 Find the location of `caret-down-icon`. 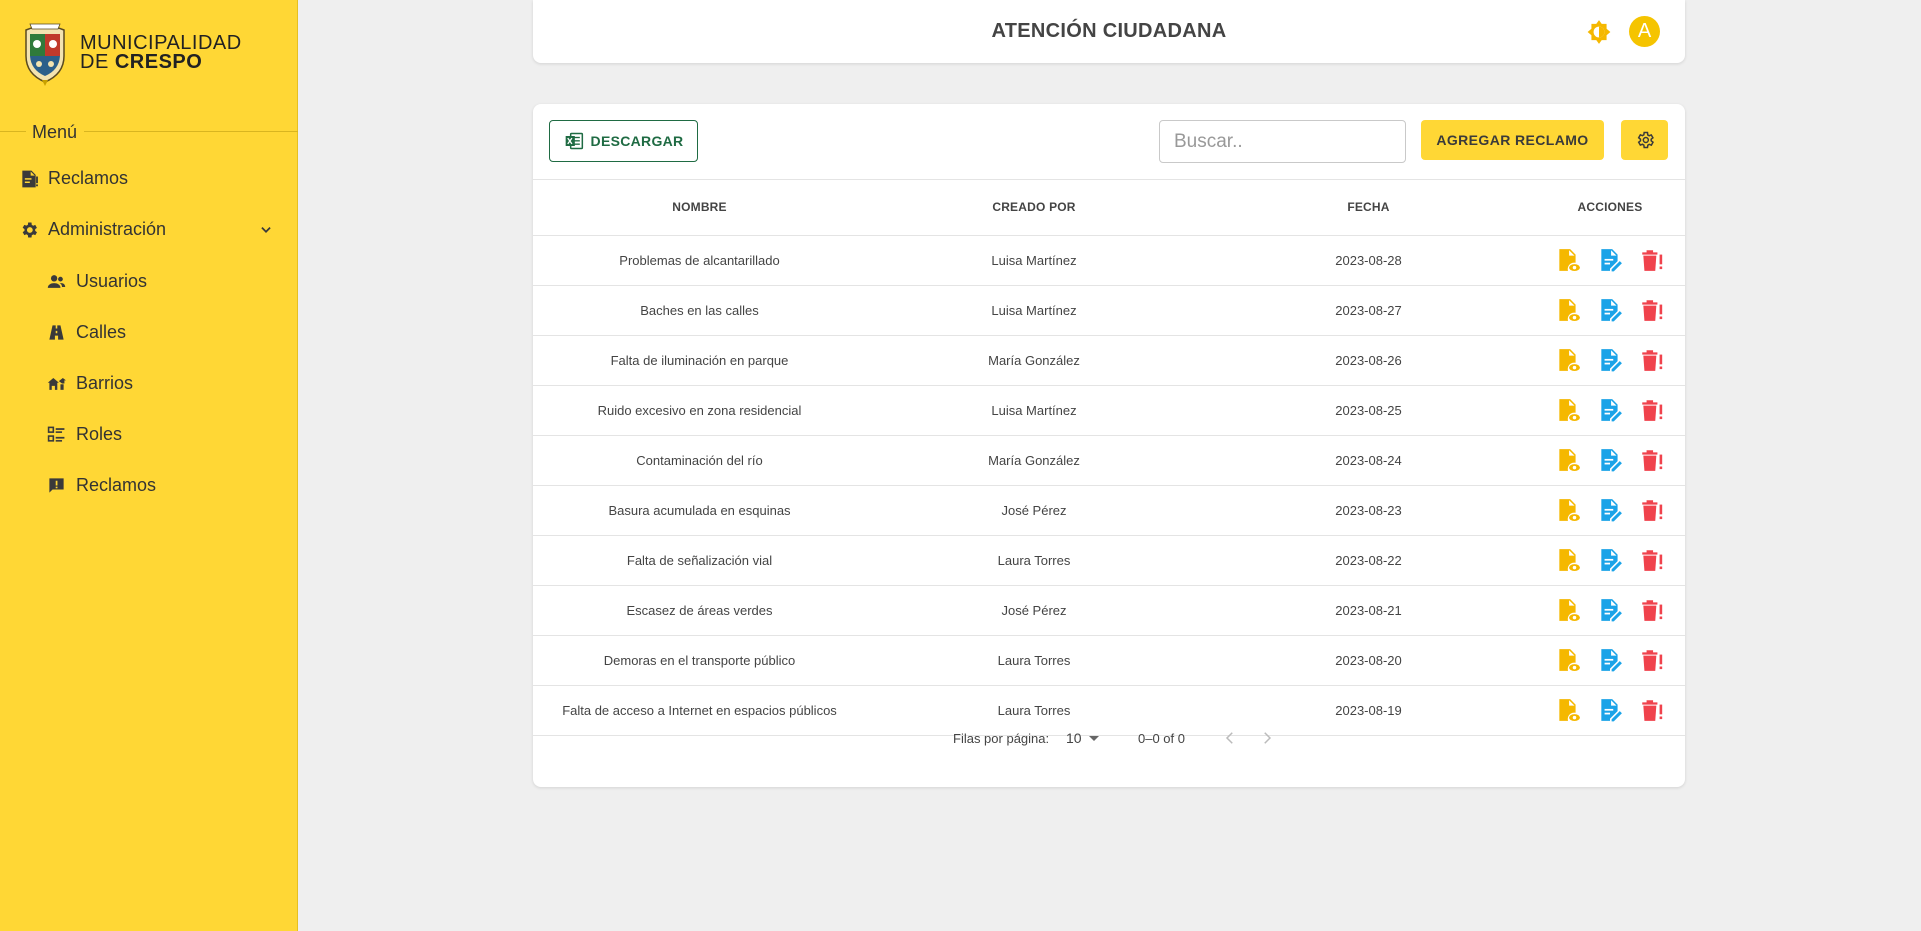

caret-down-icon is located at coordinates (1094, 738).